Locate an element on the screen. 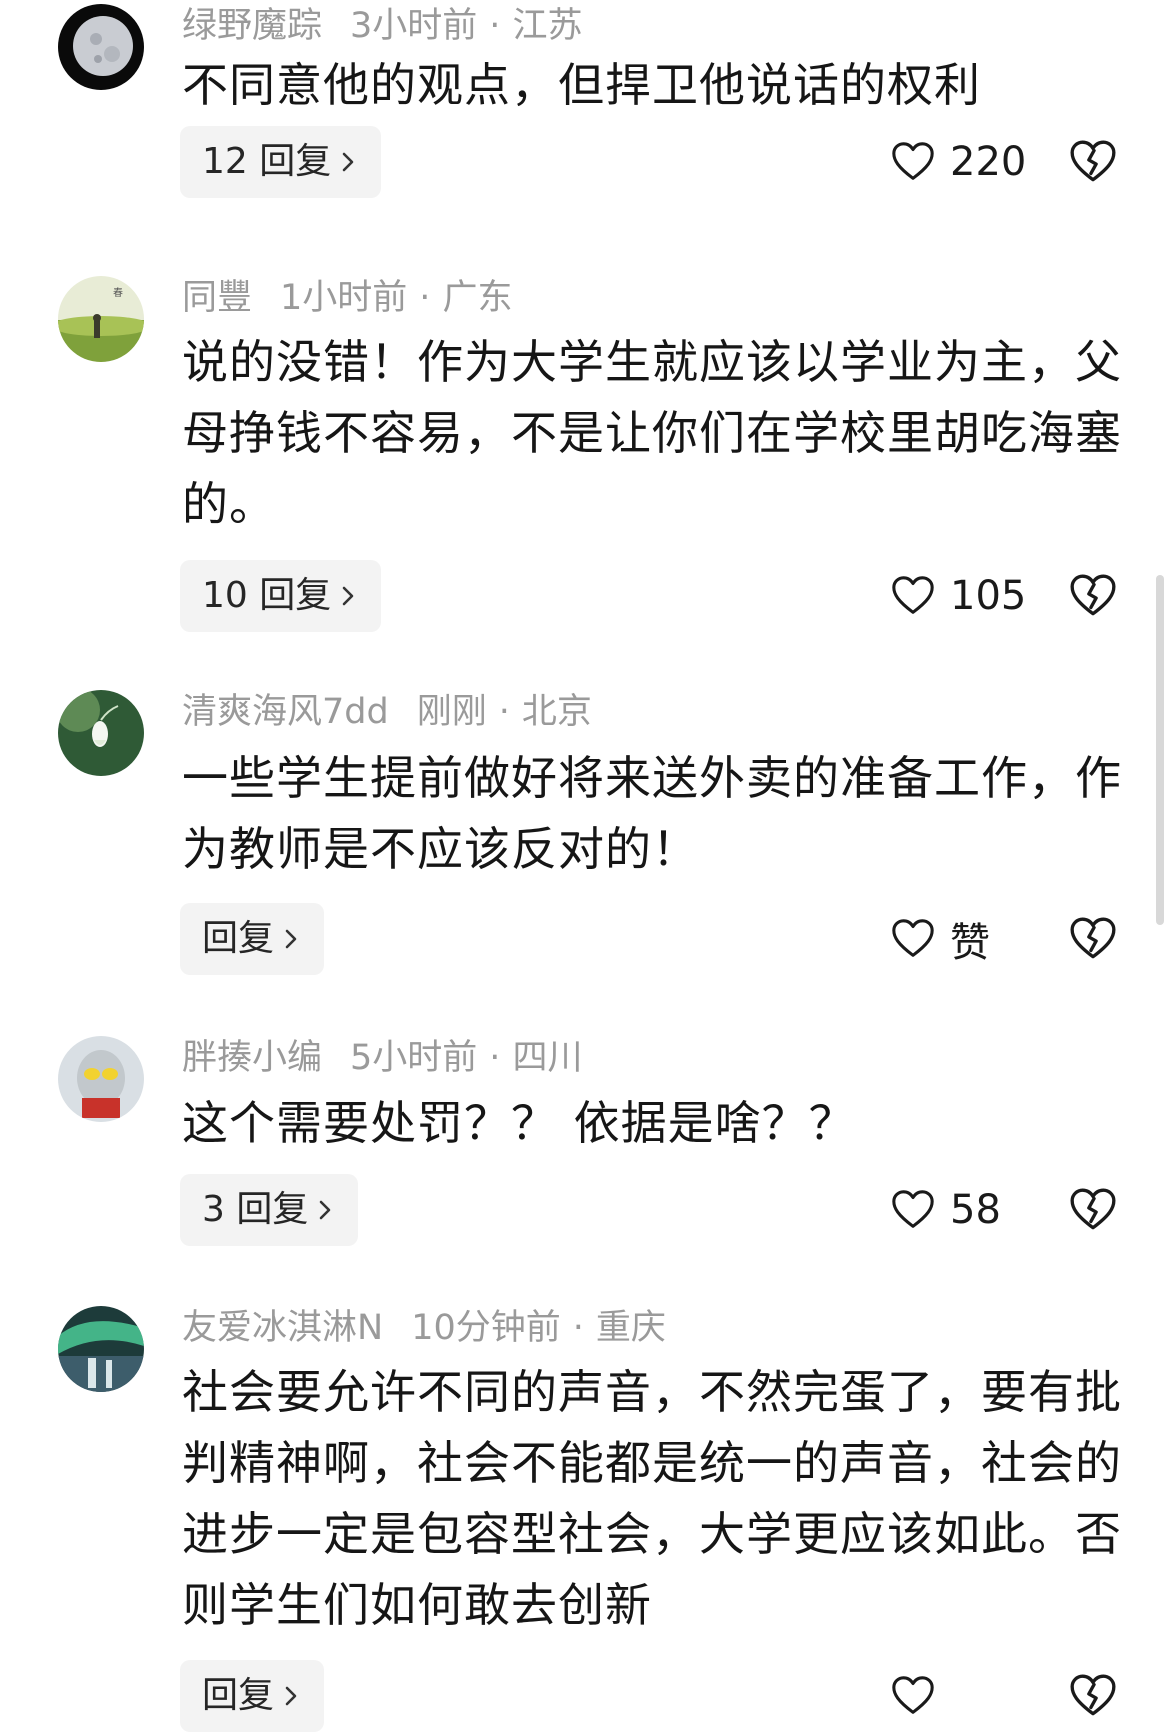 This screenshot has width=1170, height=1734. ultraman-avatar-icon is located at coordinates (101, 1079).